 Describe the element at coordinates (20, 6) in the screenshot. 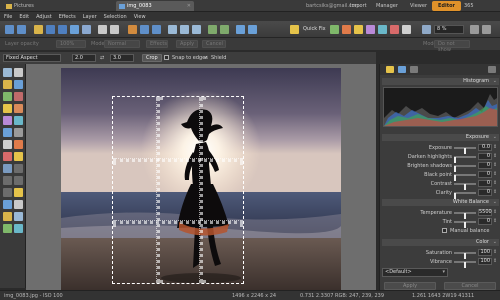

I see `tab-pictures: Pictures` at that location.